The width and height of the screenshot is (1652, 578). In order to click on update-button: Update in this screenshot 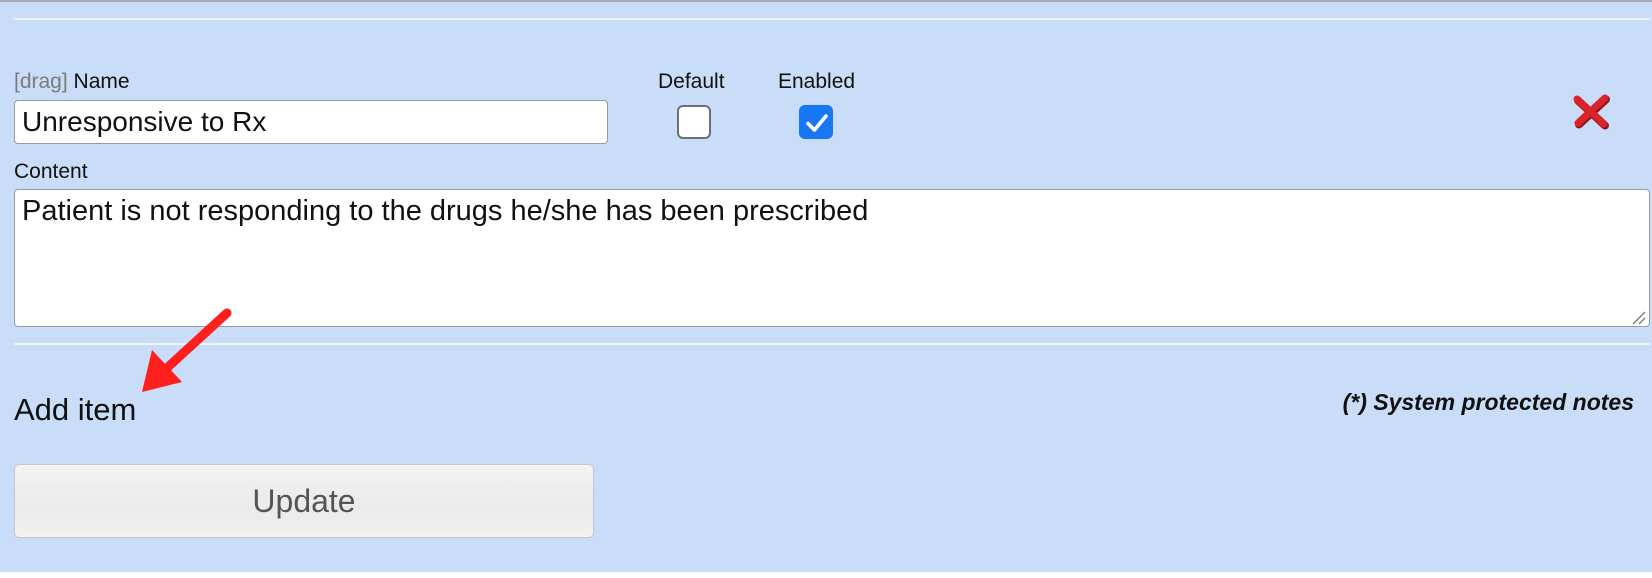, I will do `click(304, 501)`.